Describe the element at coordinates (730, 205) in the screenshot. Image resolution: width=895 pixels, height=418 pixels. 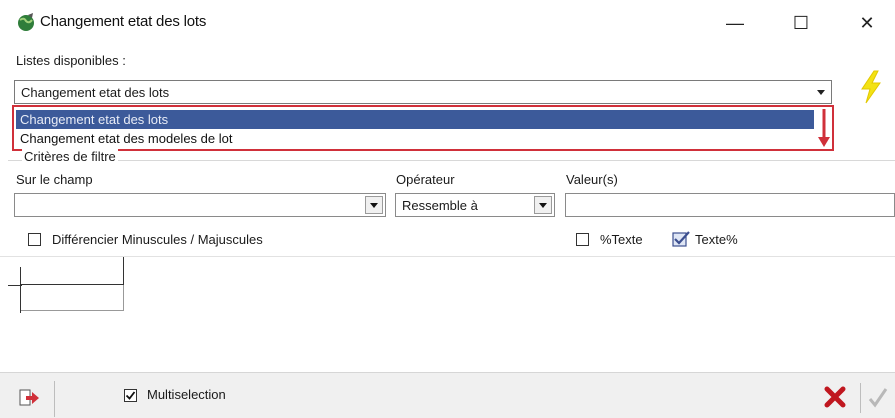
I see `values-input` at that location.